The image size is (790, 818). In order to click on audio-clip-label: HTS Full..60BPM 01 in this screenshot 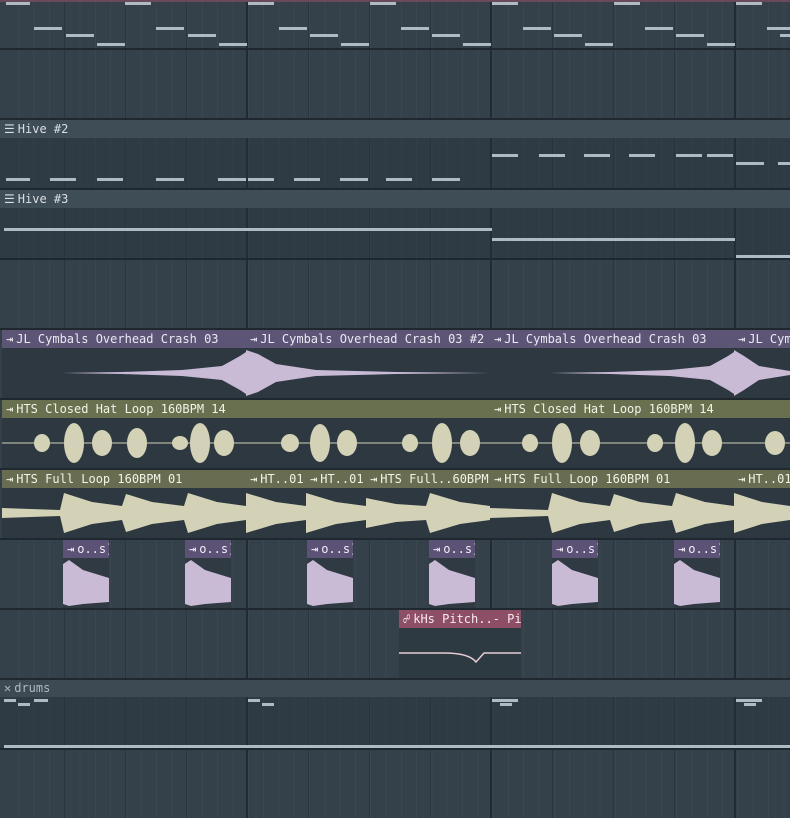, I will do `click(435, 479)`.